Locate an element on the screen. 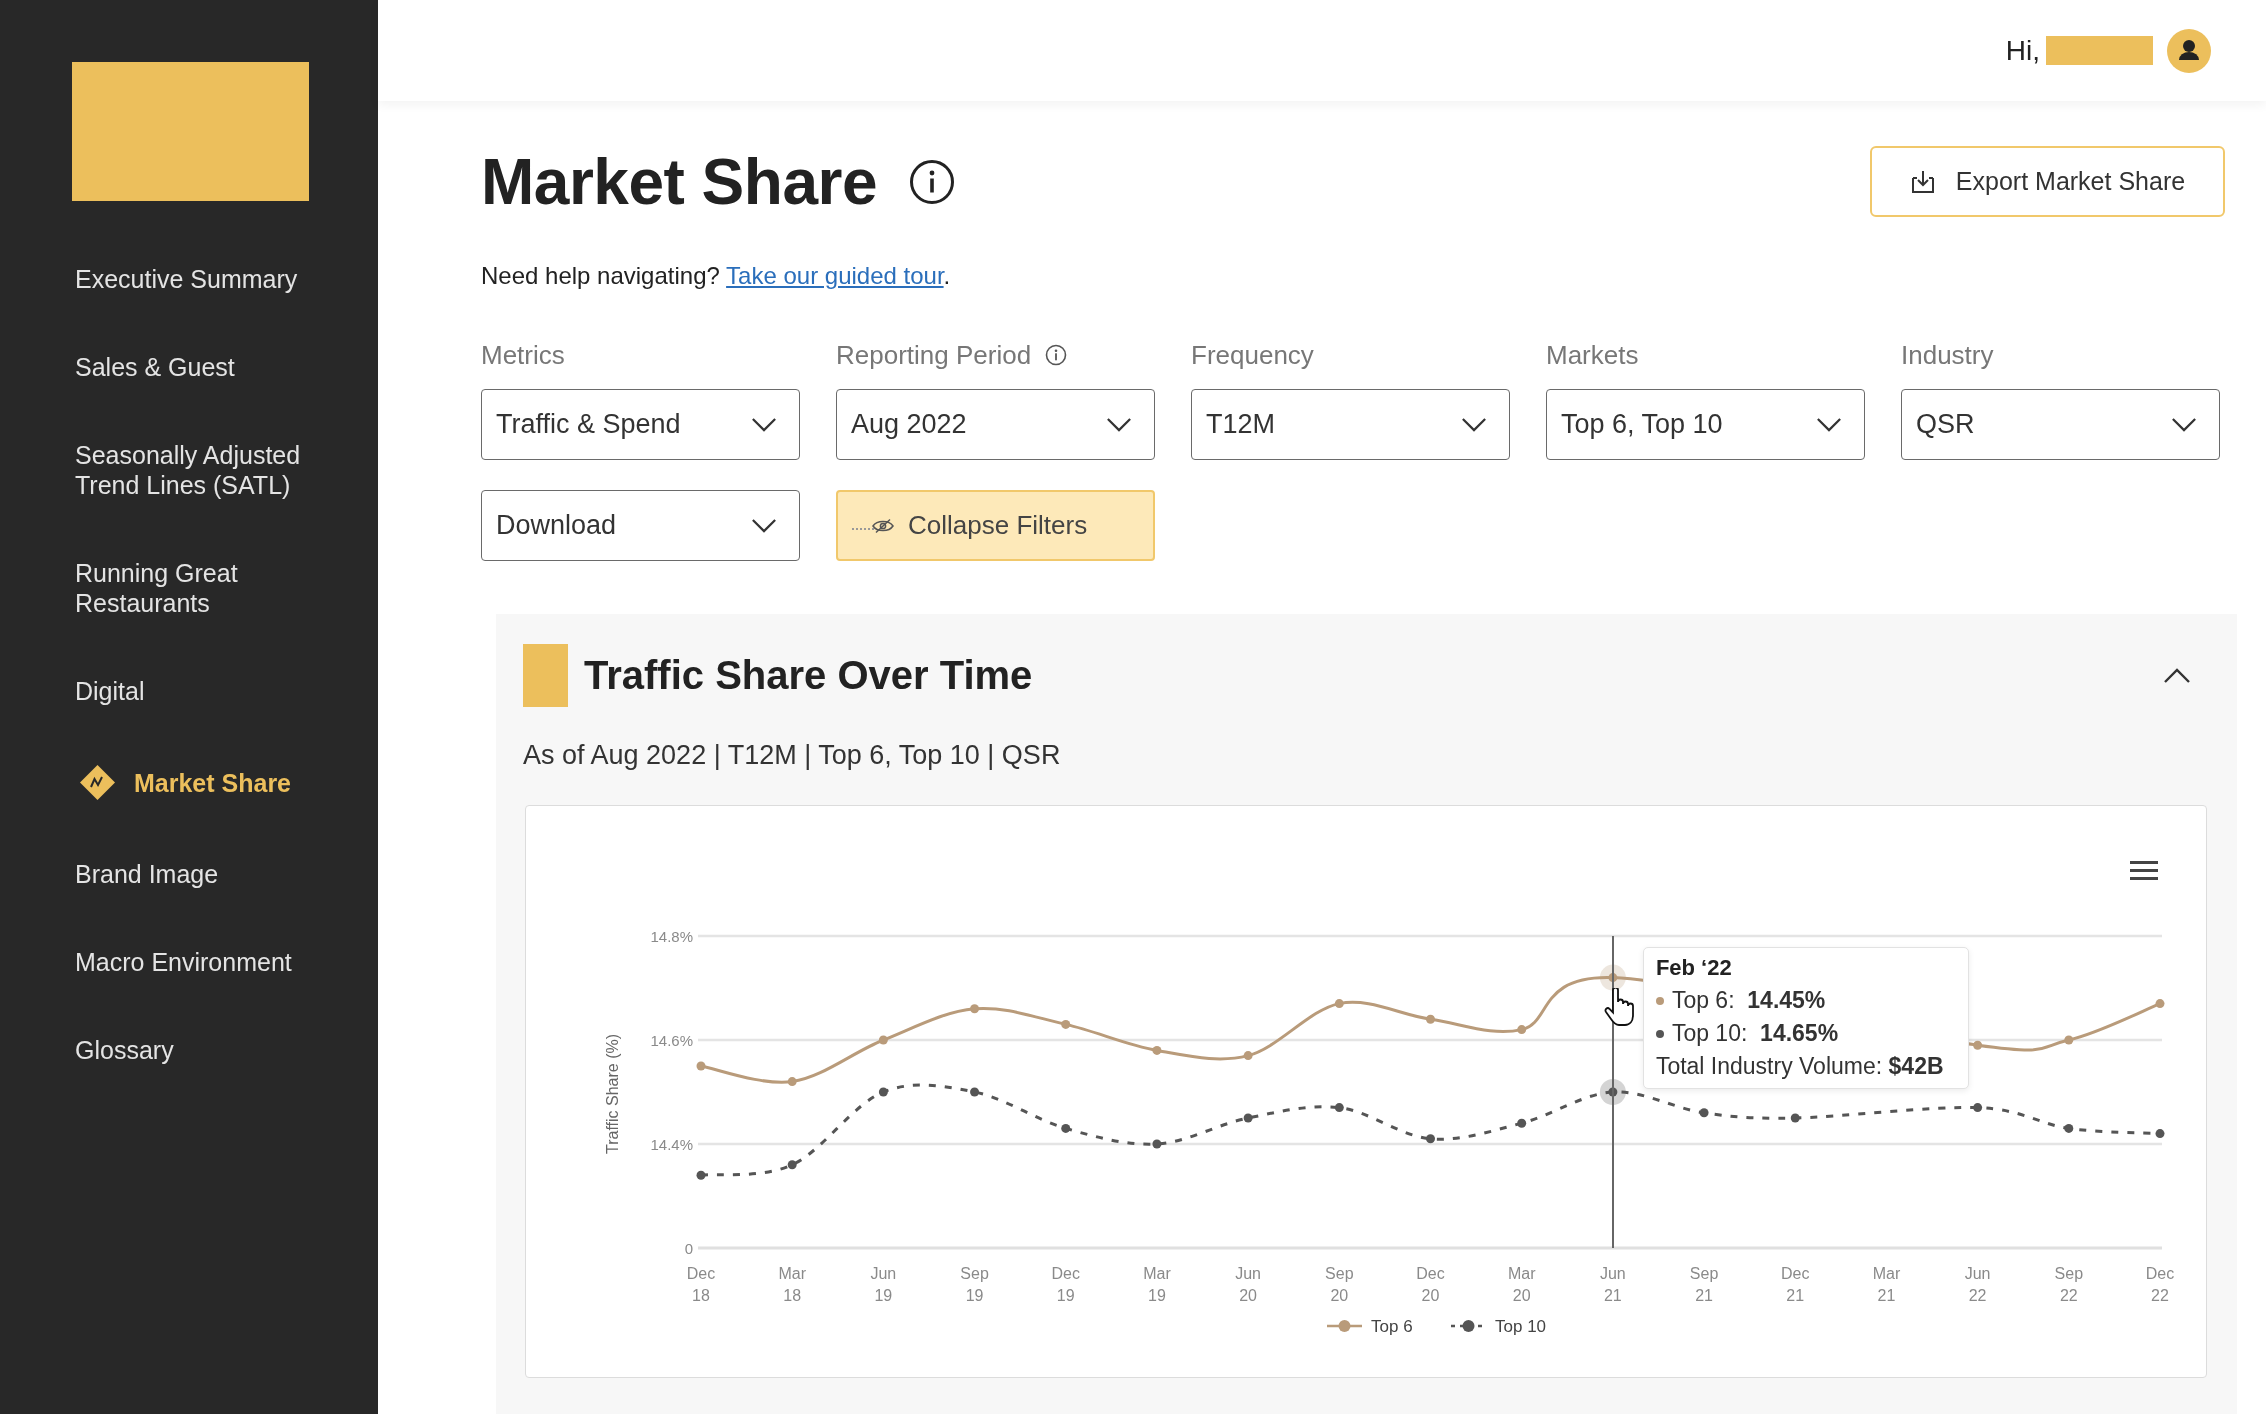  menu-icon is located at coordinates (2144, 870).